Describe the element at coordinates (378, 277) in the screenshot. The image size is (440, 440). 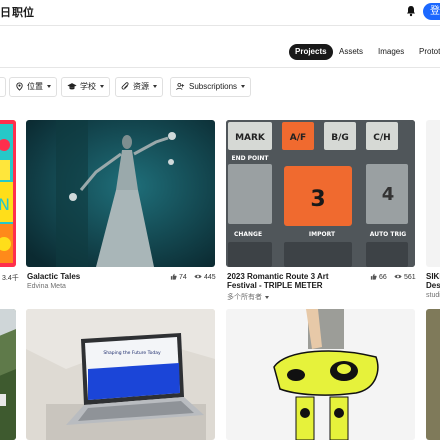
I see `appreciations-stat: 66` at that location.